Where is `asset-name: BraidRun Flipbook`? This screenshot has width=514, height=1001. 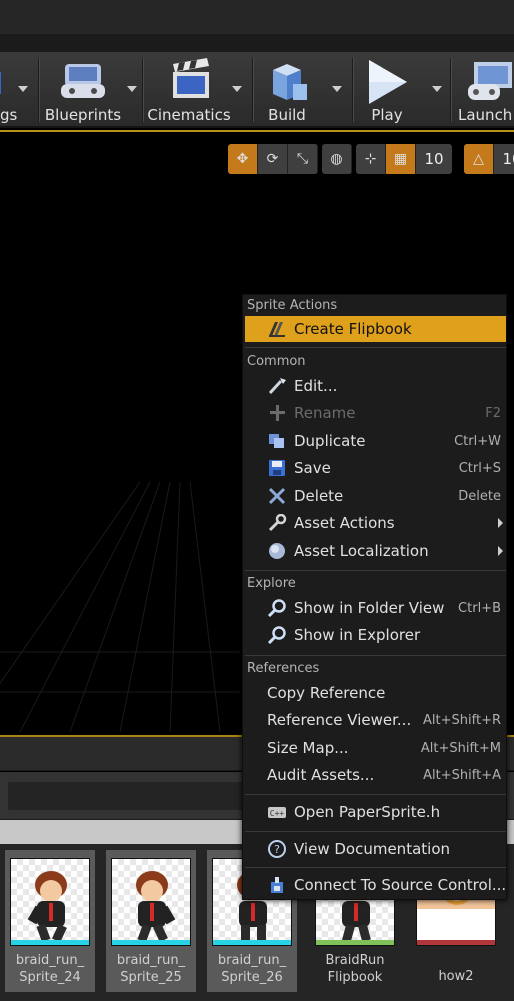 asset-name: BraidRun Flipbook is located at coordinates (355, 969).